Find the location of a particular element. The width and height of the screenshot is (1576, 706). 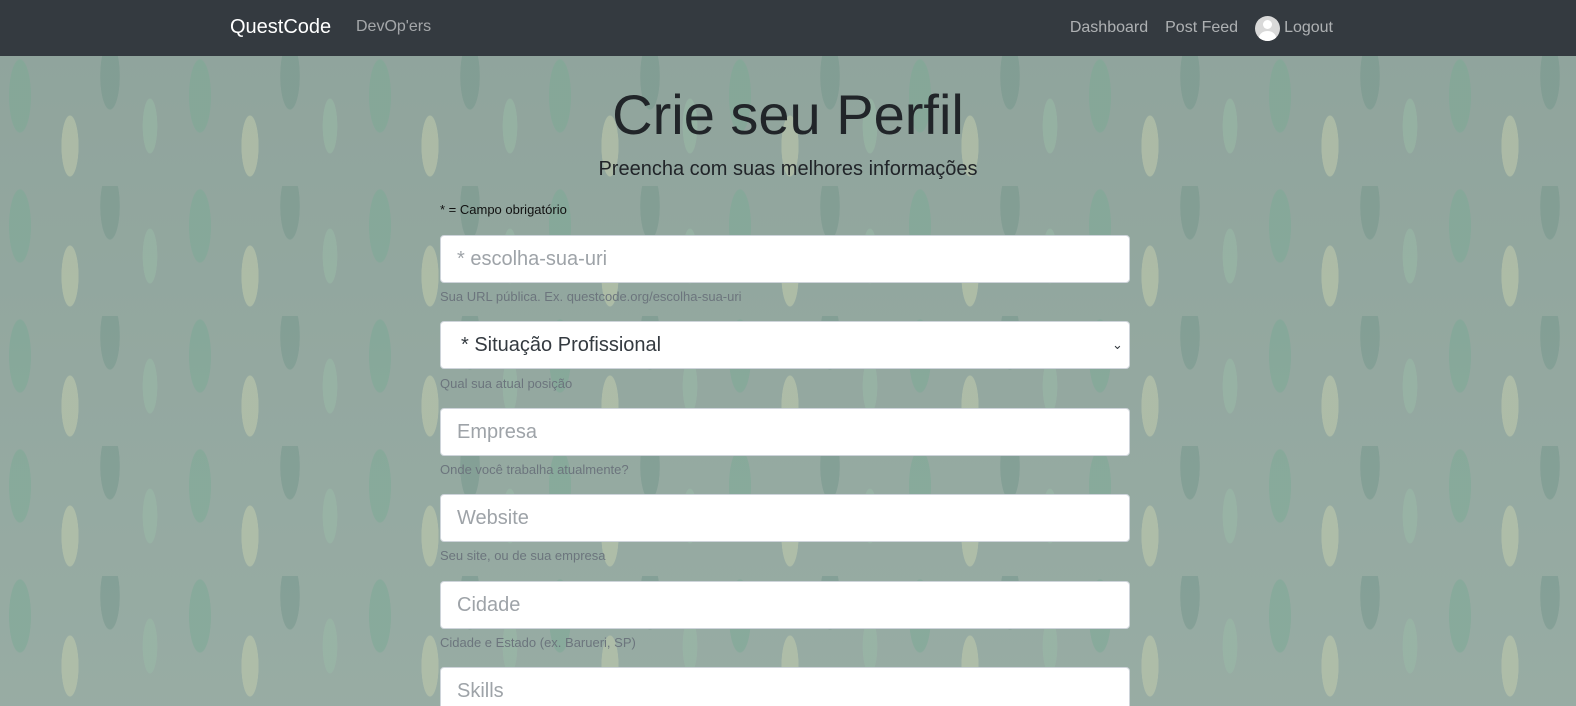

nav-logout-link: Logout is located at coordinates (1308, 28).